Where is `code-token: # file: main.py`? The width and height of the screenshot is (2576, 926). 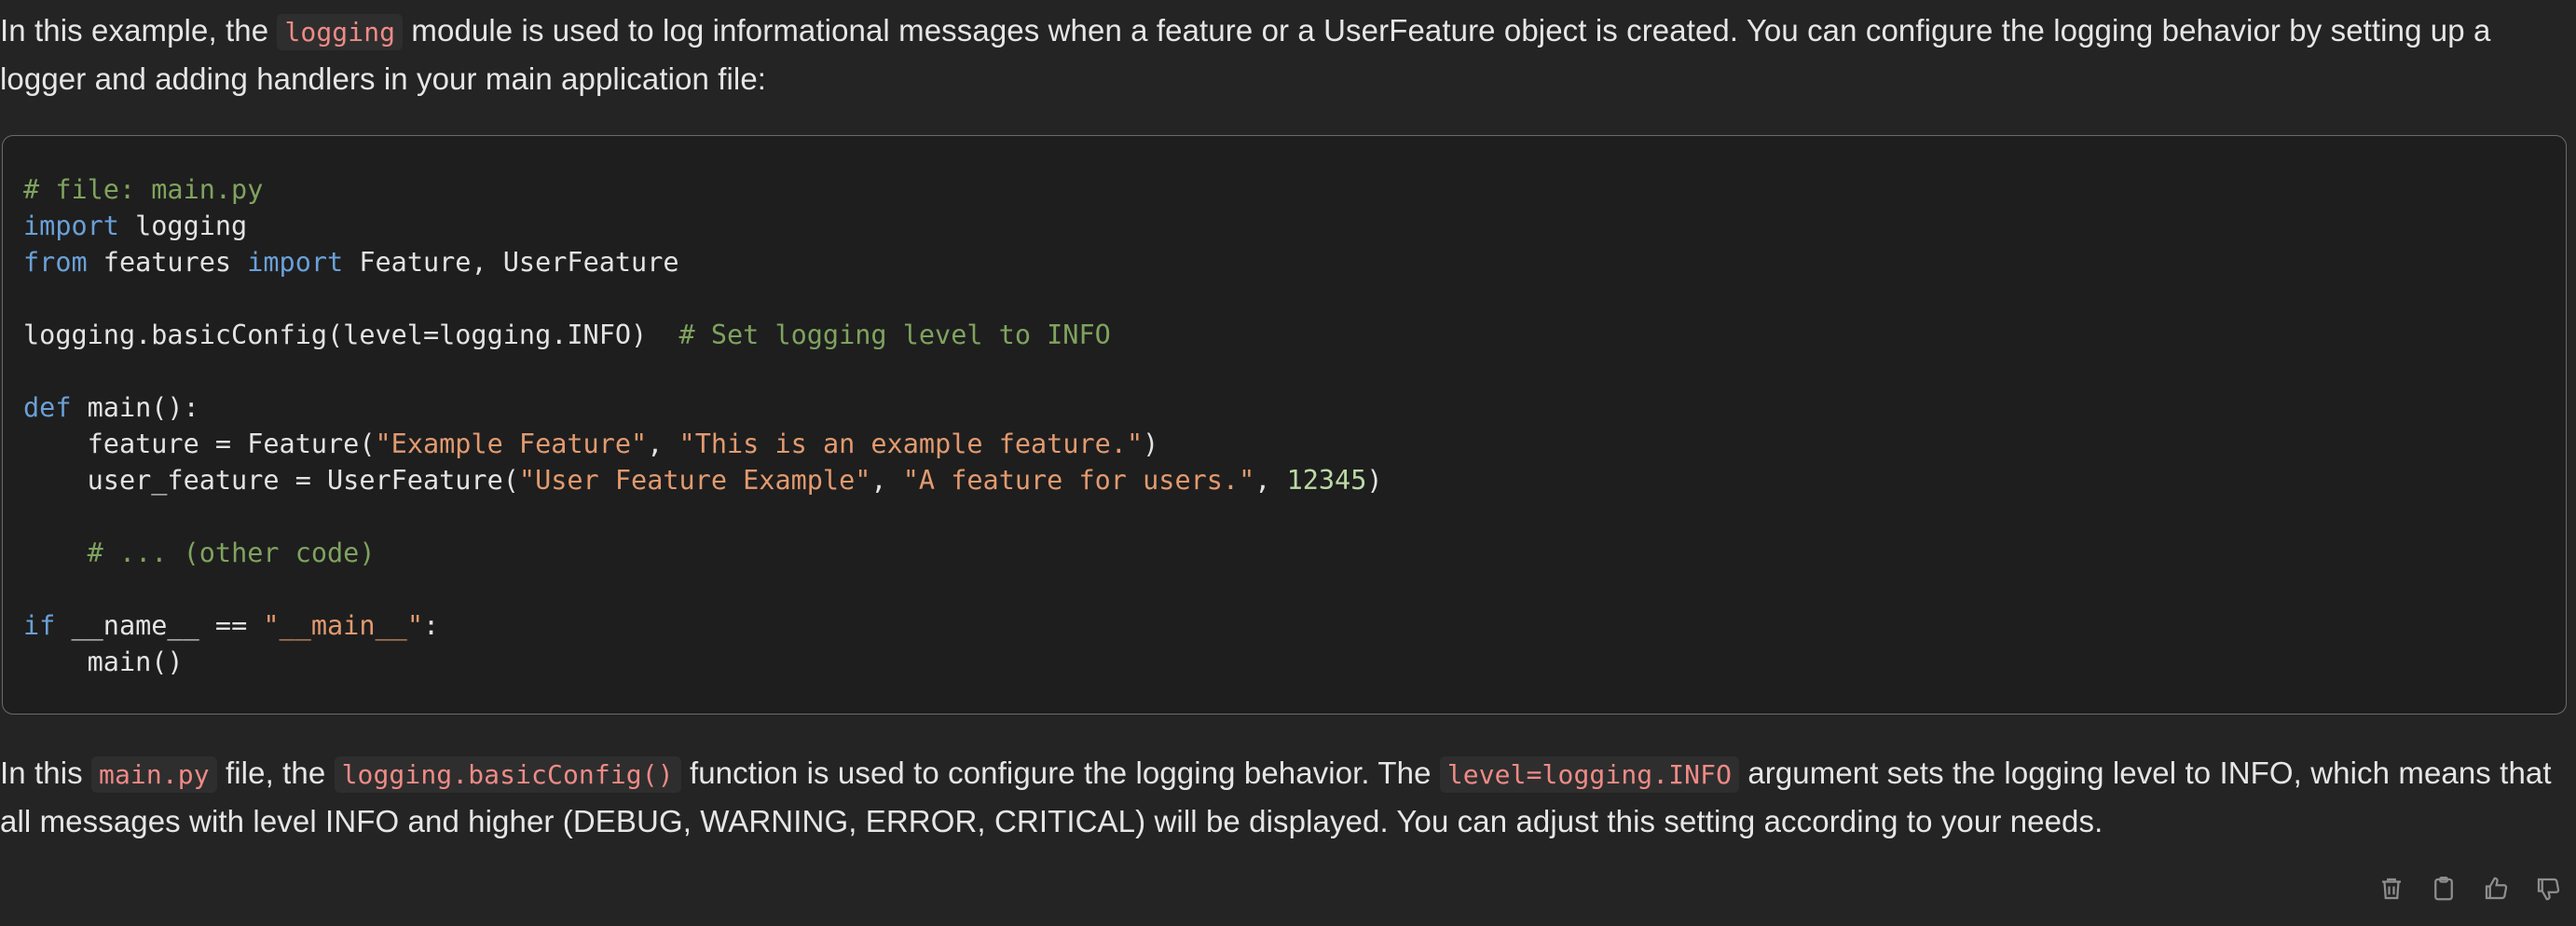 code-token: # file: main.py is located at coordinates (143, 189).